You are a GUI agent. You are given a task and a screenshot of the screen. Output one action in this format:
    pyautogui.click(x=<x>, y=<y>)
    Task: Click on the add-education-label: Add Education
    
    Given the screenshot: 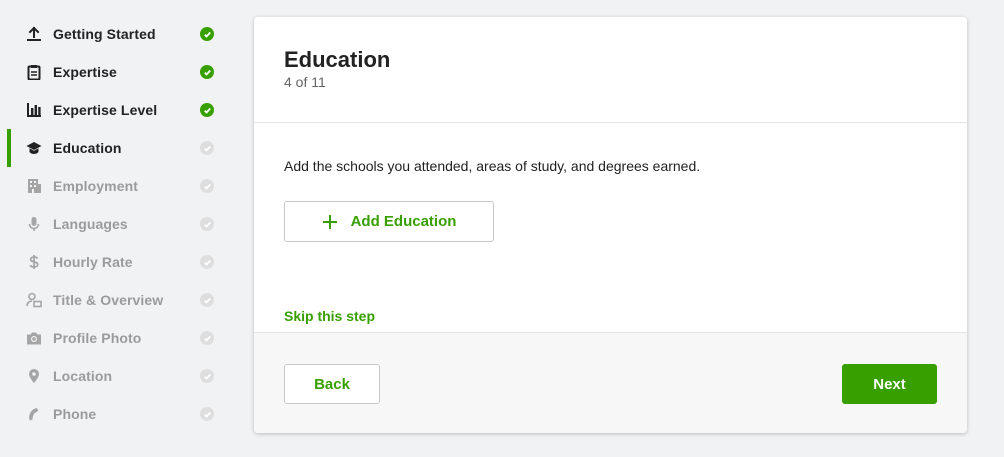 What is the action you would take?
    pyautogui.click(x=403, y=221)
    